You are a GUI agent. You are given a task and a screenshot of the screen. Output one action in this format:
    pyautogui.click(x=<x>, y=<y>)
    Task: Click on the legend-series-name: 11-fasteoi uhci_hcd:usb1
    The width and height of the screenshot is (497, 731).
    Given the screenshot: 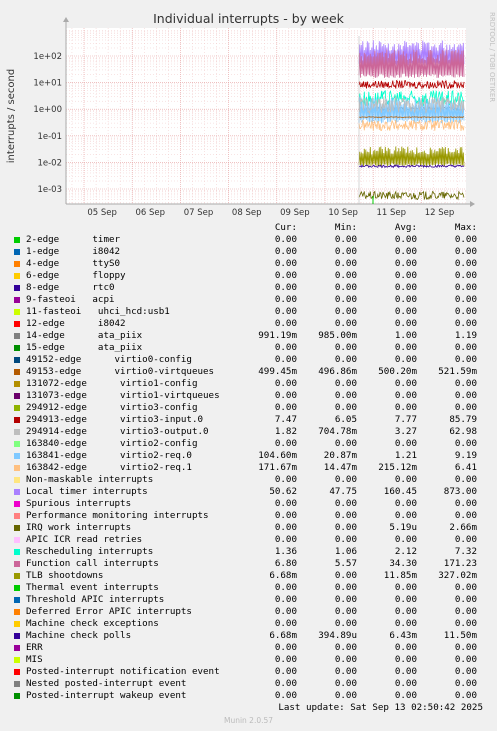 What is the action you would take?
    pyautogui.click(x=98, y=311)
    